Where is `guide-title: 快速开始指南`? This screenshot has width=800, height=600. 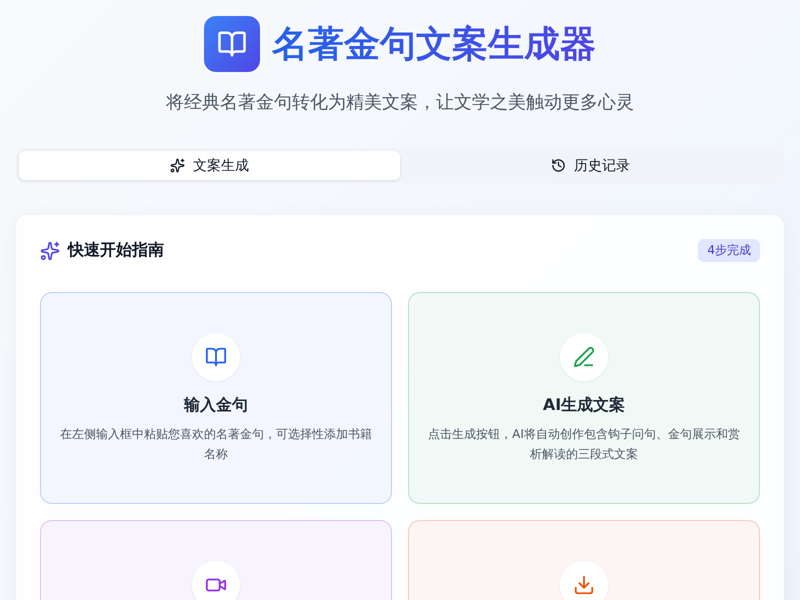 guide-title: 快速开始指南 is located at coordinates (116, 250).